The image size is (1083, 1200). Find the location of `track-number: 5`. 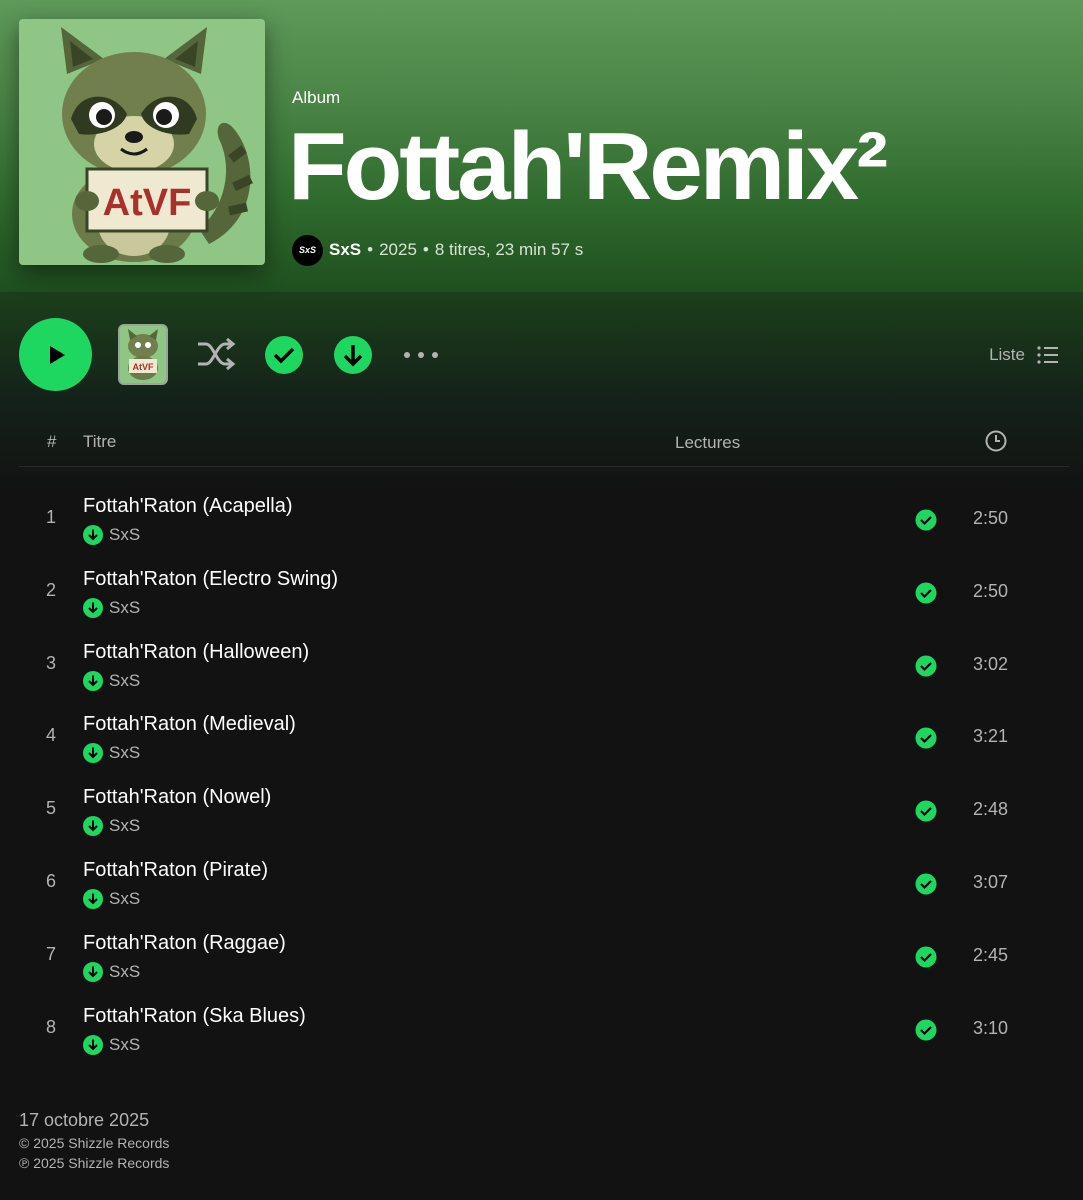

track-number: 5 is located at coordinates (50, 808).